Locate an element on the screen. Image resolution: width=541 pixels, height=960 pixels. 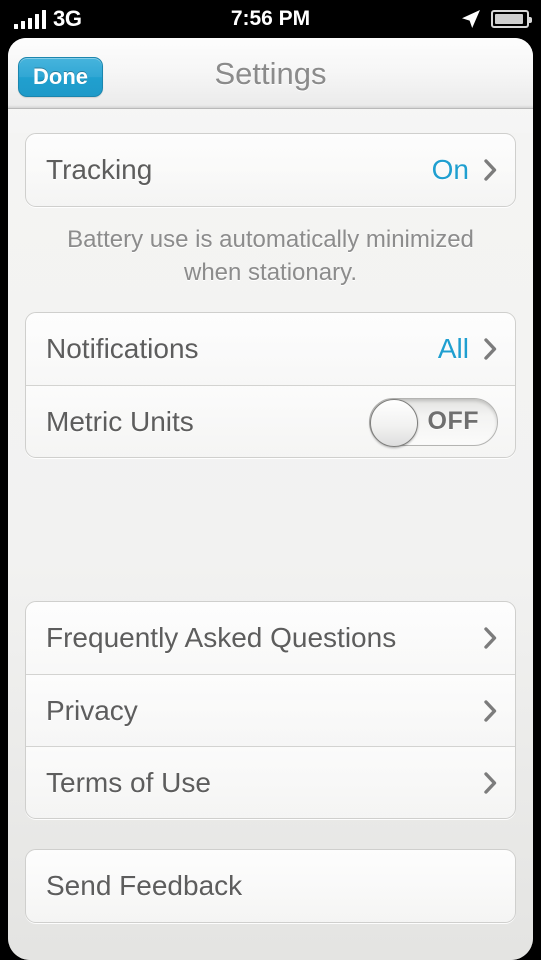
settings-group-preferences: Notifications All Metric Units OFF is located at coordinates (270, 385).